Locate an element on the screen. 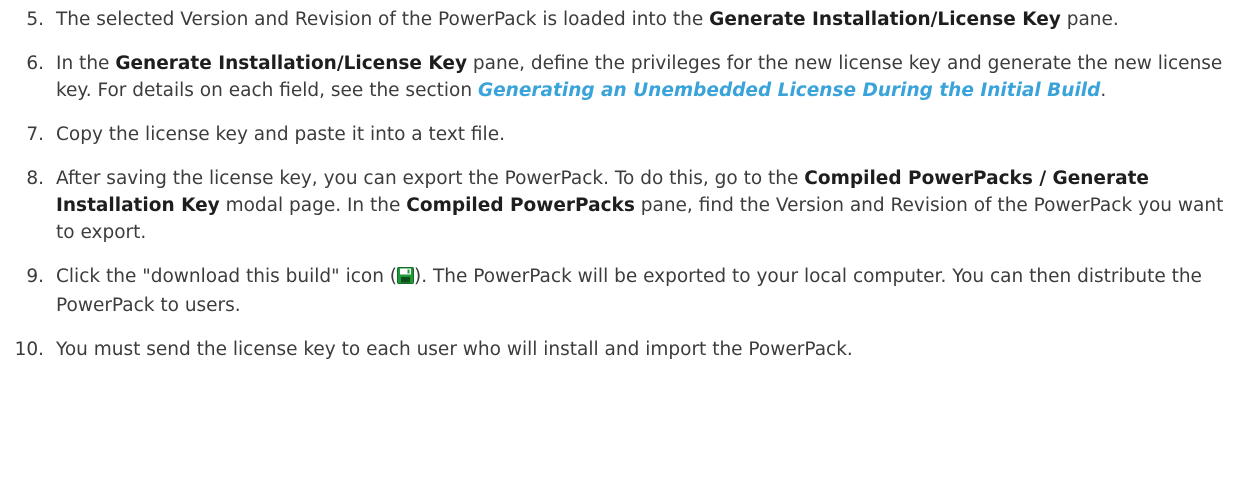  step-number: 6. is located at coordinates (35, 63).